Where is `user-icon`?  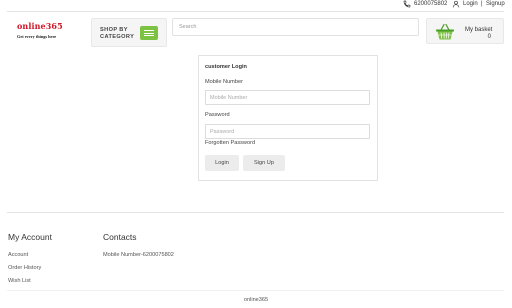 user-icon is located at coordinates (456, 4).